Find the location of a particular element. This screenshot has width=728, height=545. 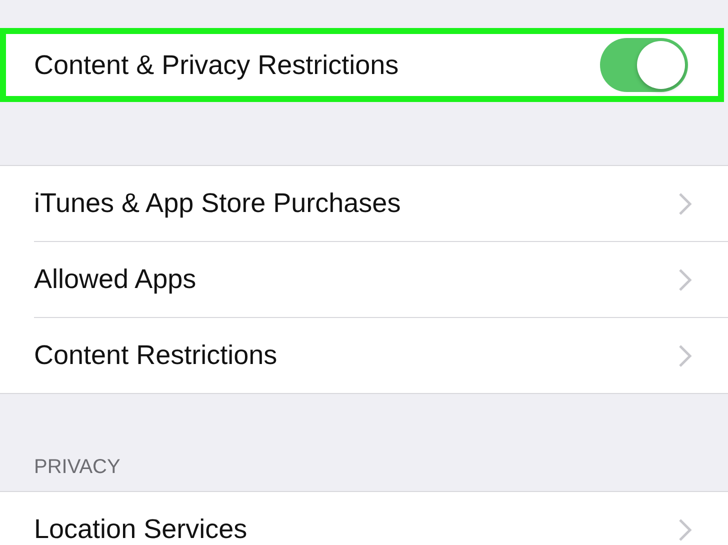

row-label: iTunes & App Store Purchases is located at coordinates (217, 203).